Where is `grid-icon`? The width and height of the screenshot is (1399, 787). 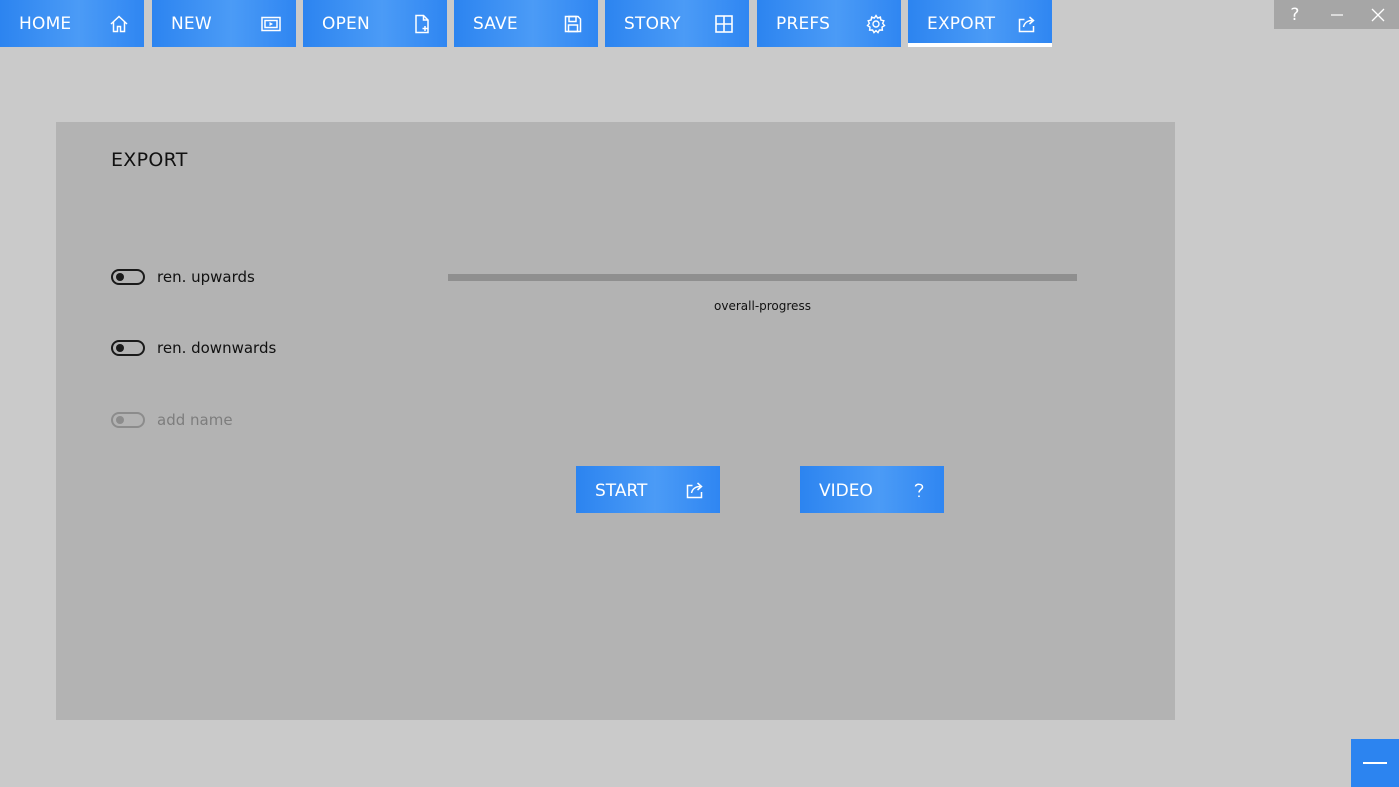
grid-icon is located at coordinates (724, 24).